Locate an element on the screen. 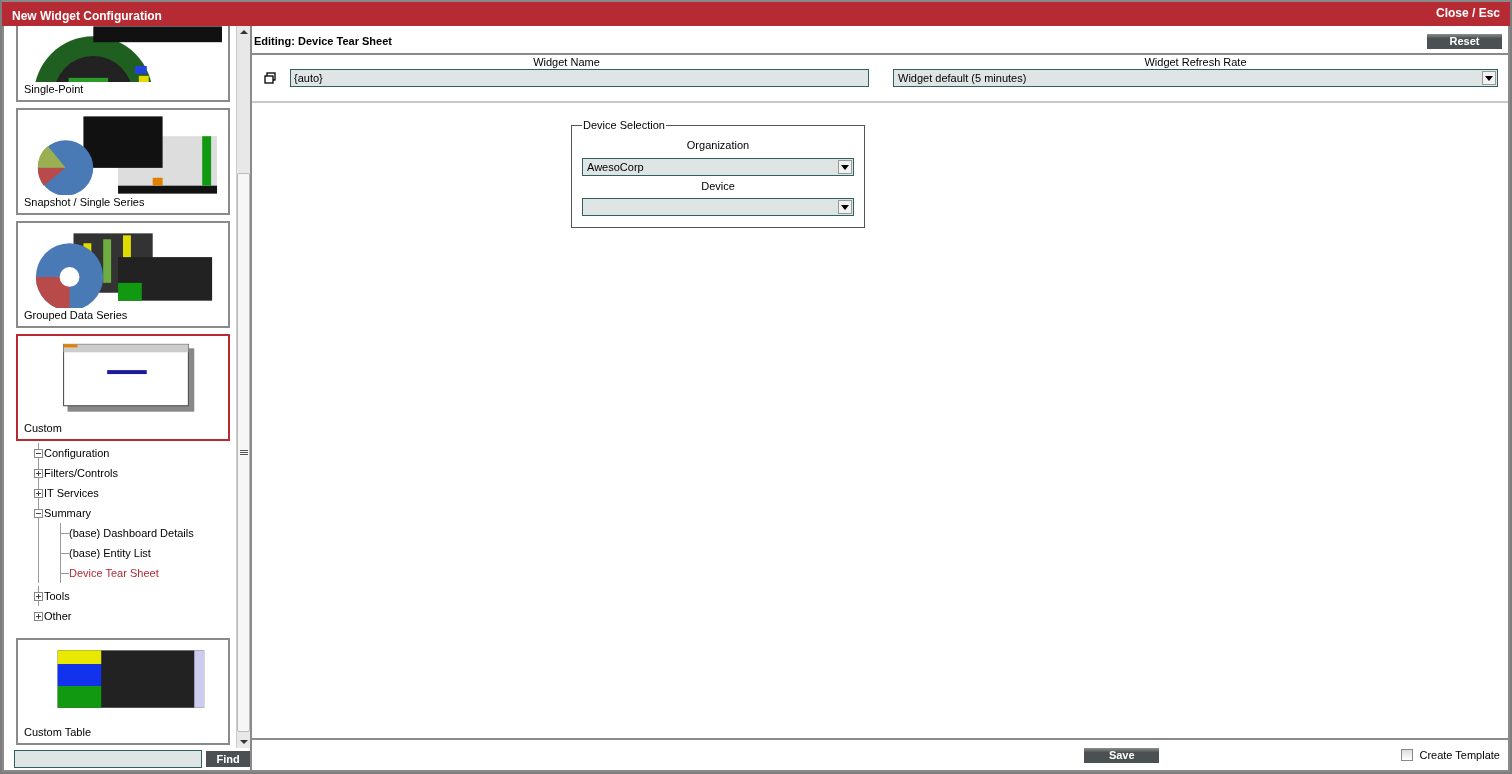 The image size is (1512, 774). card-label: Snapshot / Single Series is located at coordinates (85, 202).